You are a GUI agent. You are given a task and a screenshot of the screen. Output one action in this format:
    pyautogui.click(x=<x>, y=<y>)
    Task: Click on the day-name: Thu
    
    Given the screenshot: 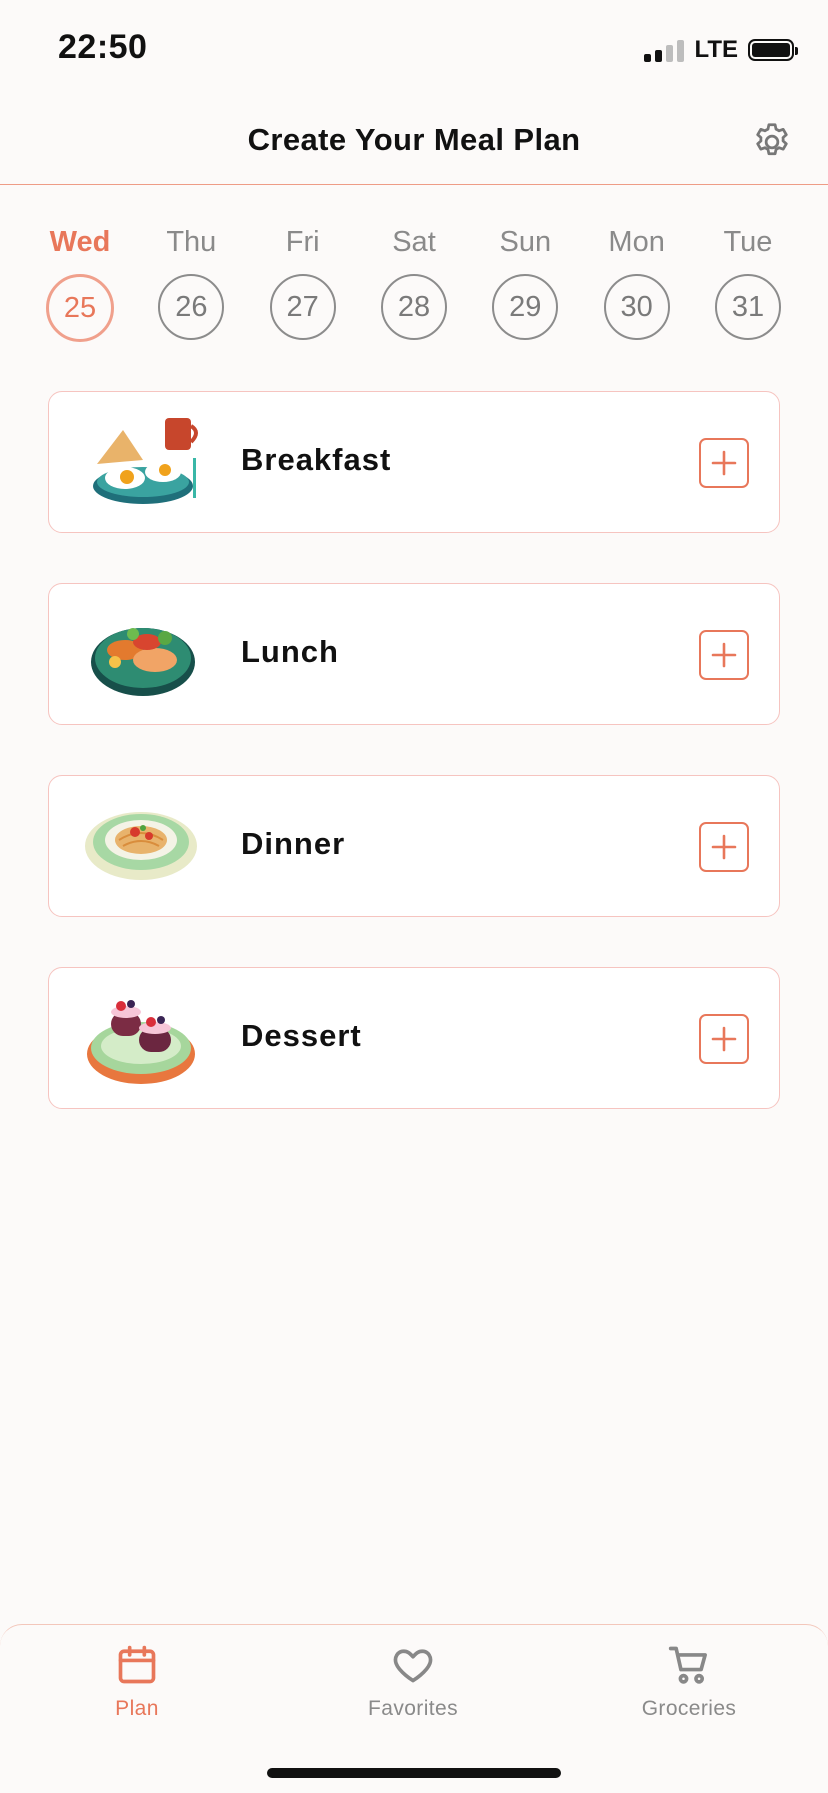 What is the action you would take?
    pyautogui.click(x=191, y=242)
    